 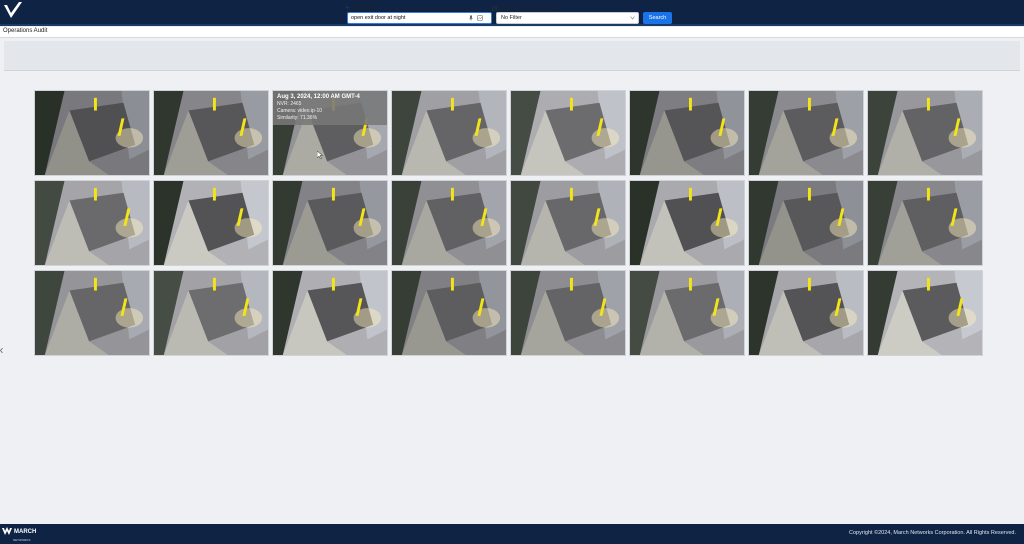 I want to click on ai-search-label: AI Search, so click(x=360, y=7).